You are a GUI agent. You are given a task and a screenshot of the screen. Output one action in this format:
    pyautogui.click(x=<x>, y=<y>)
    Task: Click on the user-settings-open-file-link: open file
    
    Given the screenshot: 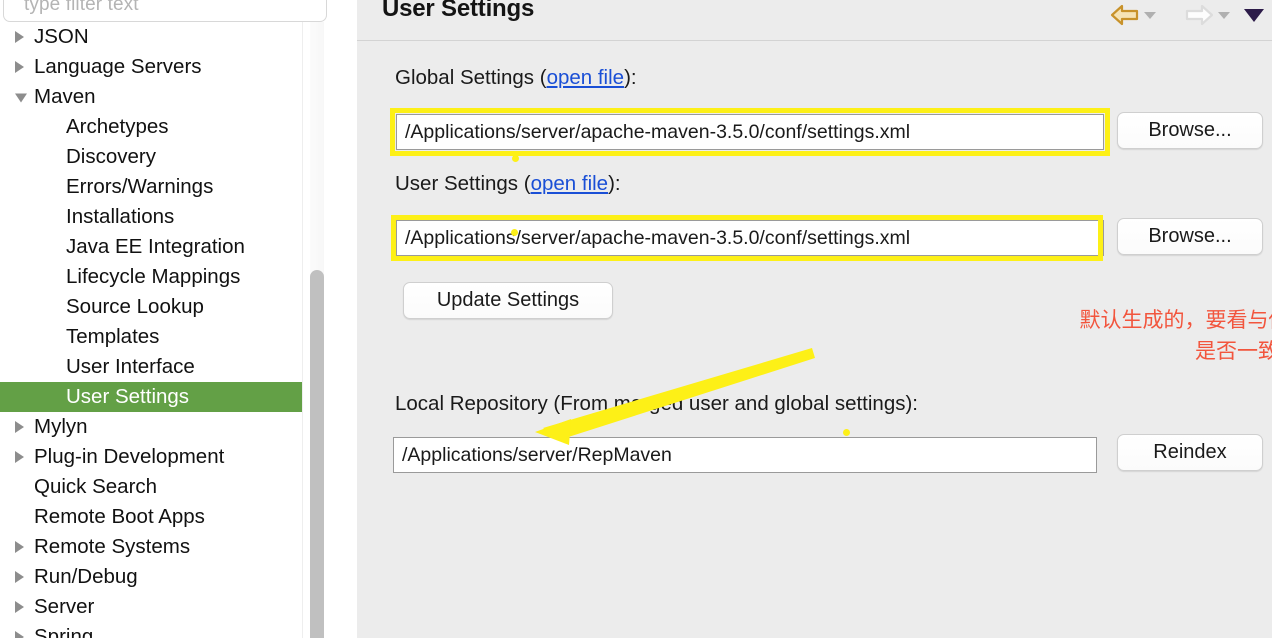 What is the action you would take?
    pyautogui.click(x=570, y=183)
    